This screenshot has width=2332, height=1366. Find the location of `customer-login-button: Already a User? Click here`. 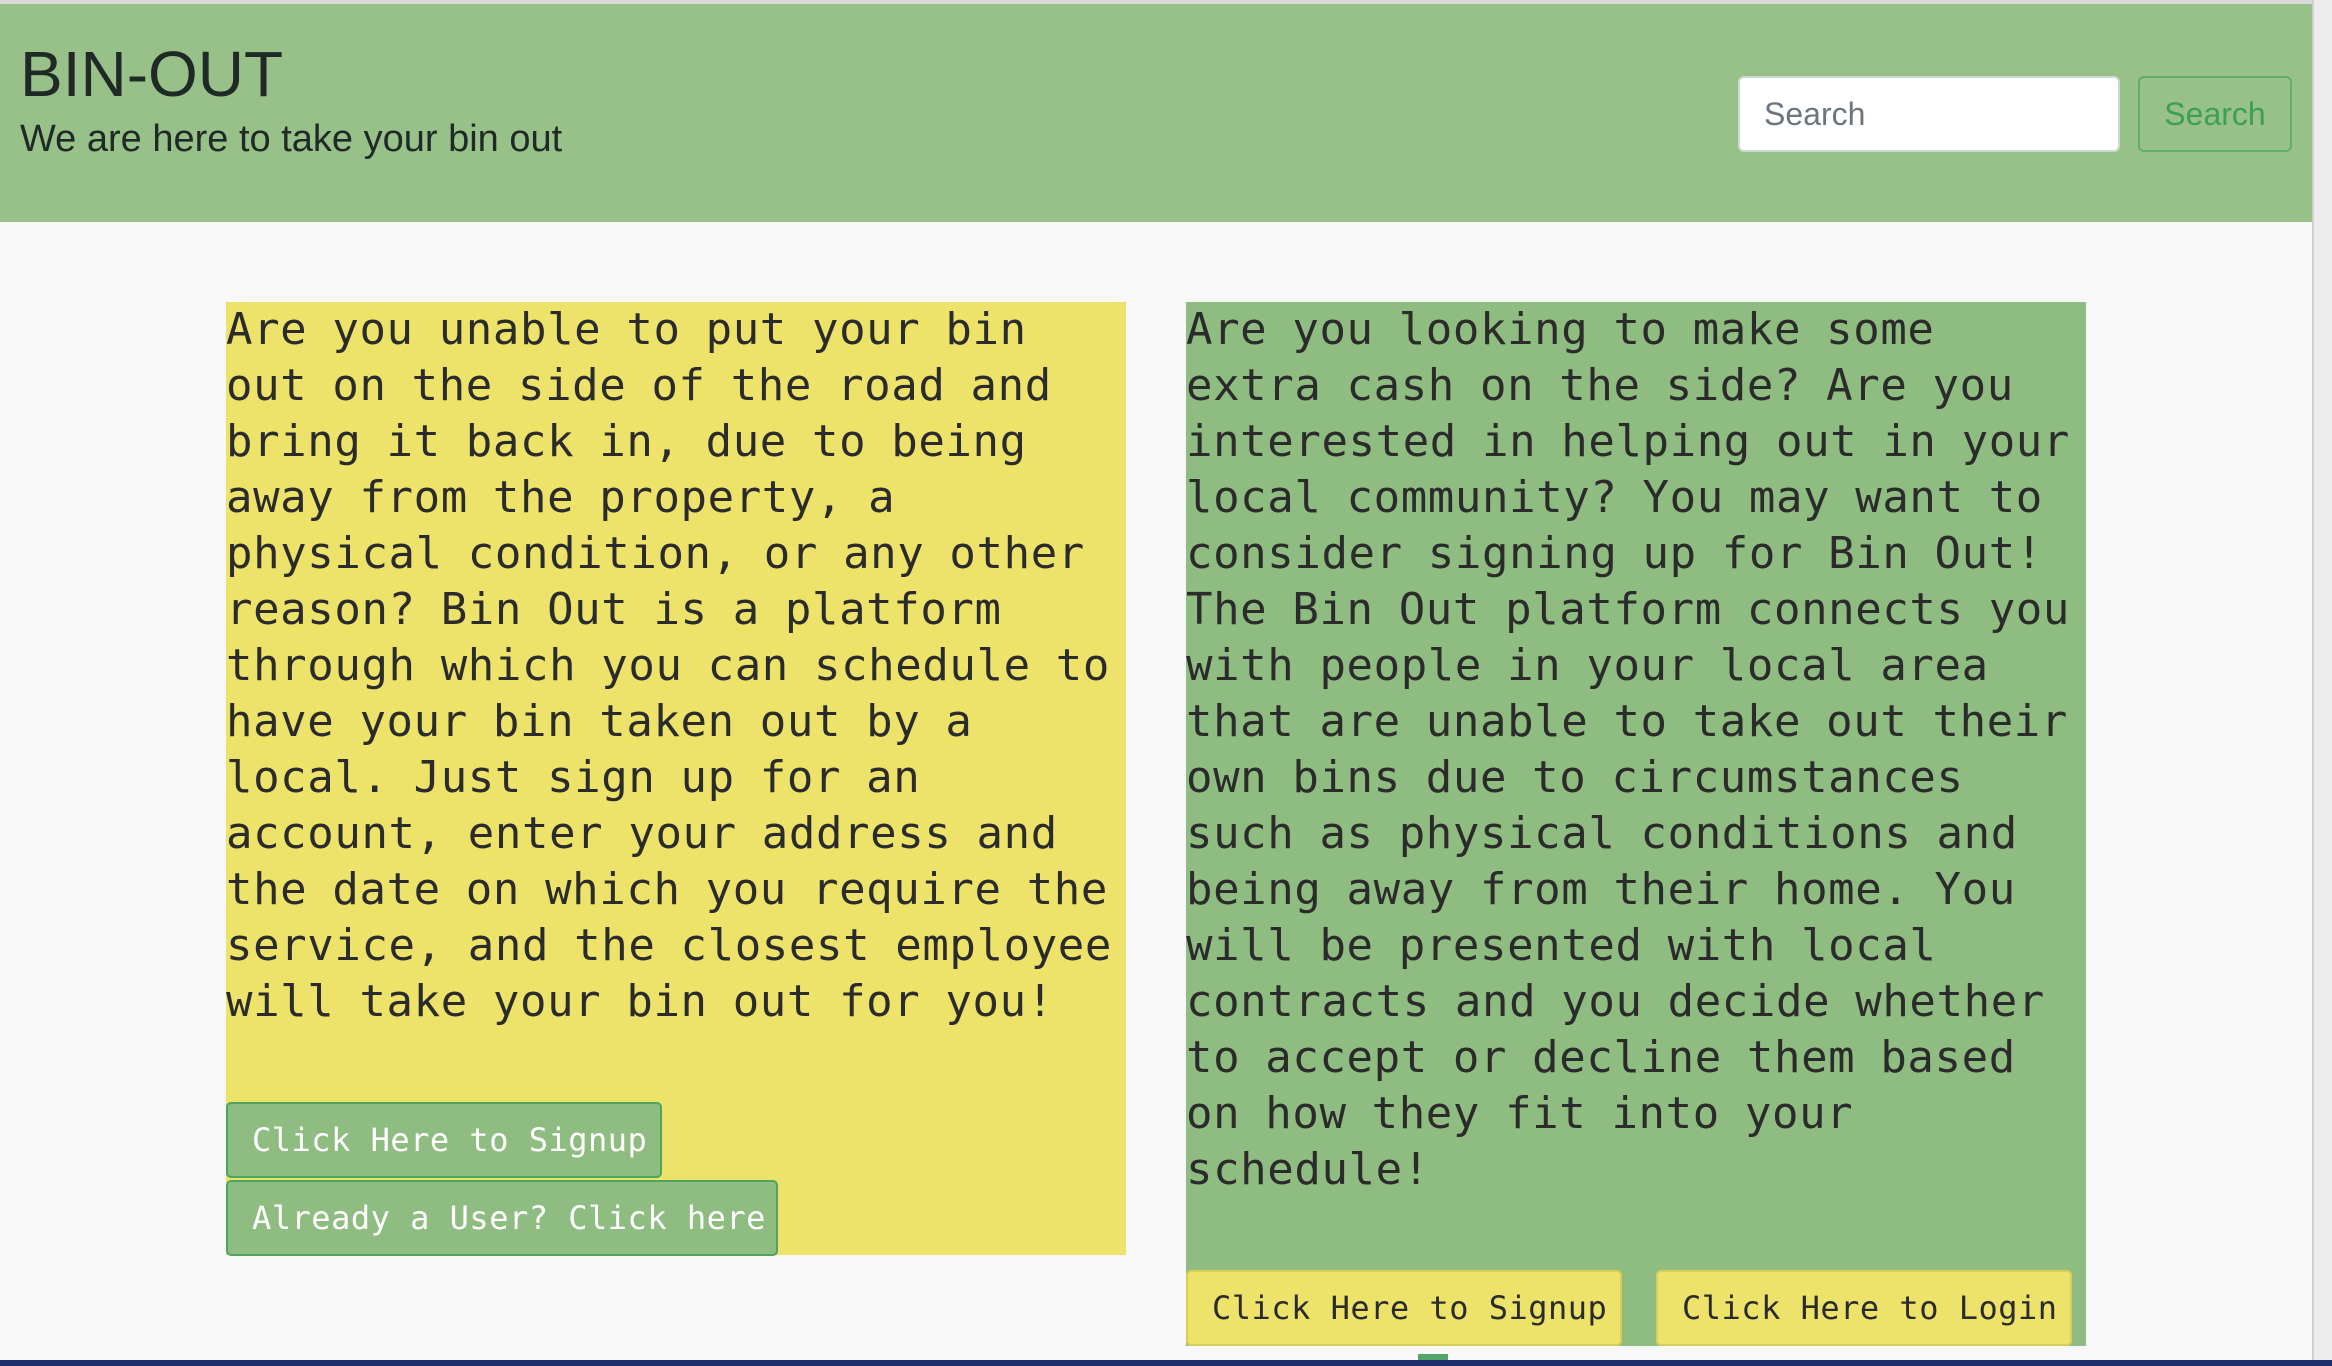

customer-login-button: Already a User? Click here is located at coordinates (502, 1218).